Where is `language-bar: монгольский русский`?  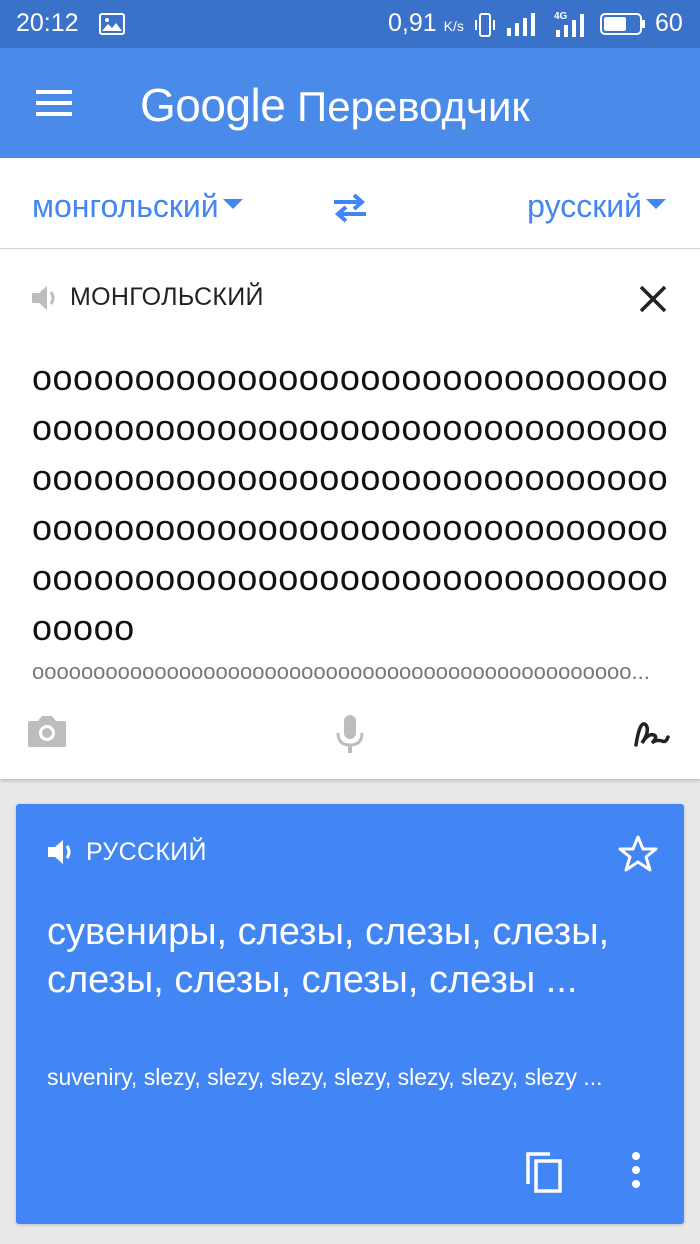
language-bar: монгольский русский is located at coordinates (350, 203).